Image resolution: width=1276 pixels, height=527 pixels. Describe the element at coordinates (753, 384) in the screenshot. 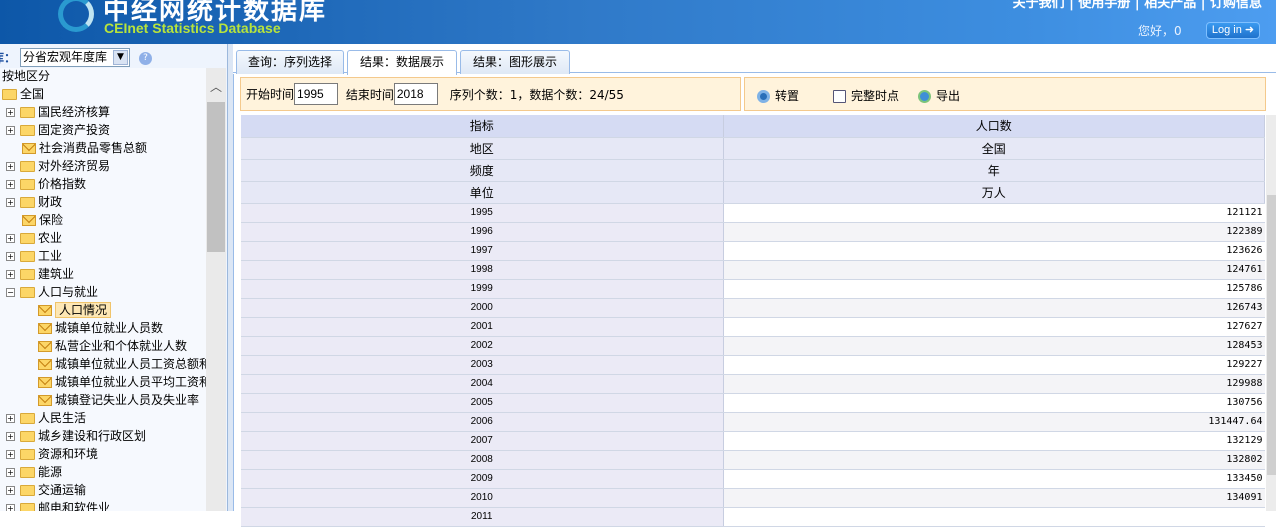

I see `table-row: 2004 129988` at that location.